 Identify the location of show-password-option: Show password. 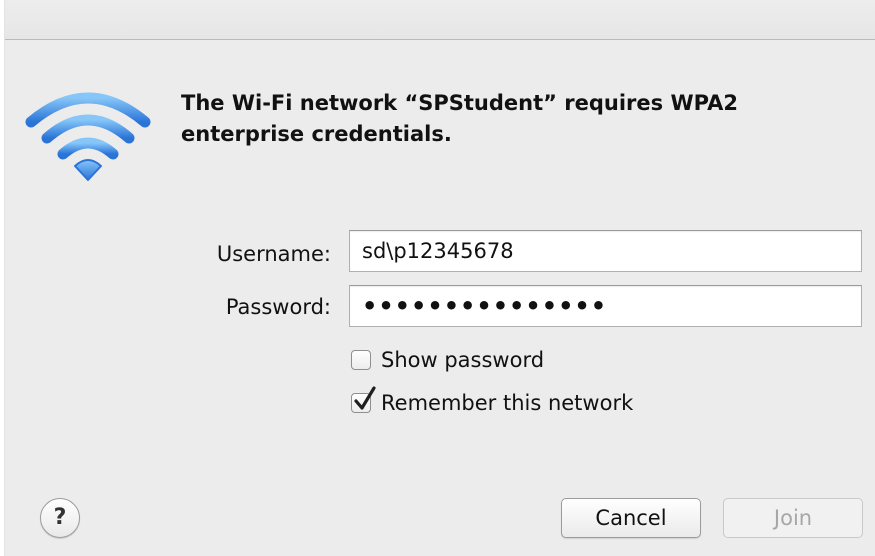
(447, 360).